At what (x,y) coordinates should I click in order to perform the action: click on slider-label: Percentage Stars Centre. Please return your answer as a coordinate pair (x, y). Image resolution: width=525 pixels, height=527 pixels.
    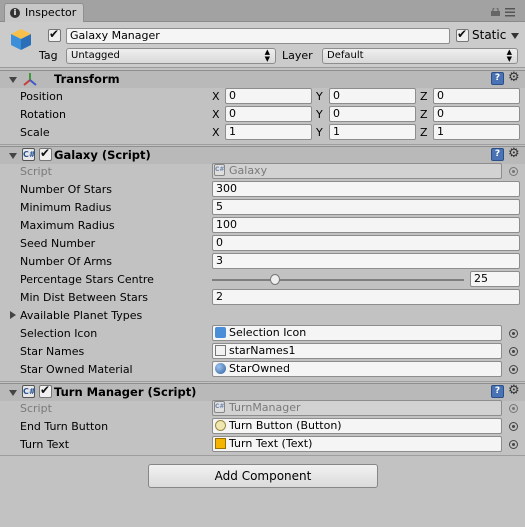
    Looking at the image, I should click on (87, 279).